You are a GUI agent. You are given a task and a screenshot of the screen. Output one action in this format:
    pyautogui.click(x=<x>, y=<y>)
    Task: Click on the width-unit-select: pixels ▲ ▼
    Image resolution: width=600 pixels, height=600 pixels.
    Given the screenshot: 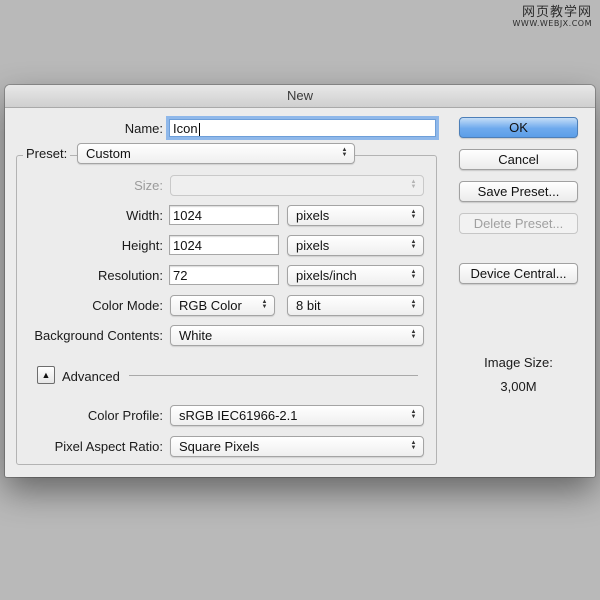 What is the action you would take?
    pyautogui.click(x=355, y=215)
    